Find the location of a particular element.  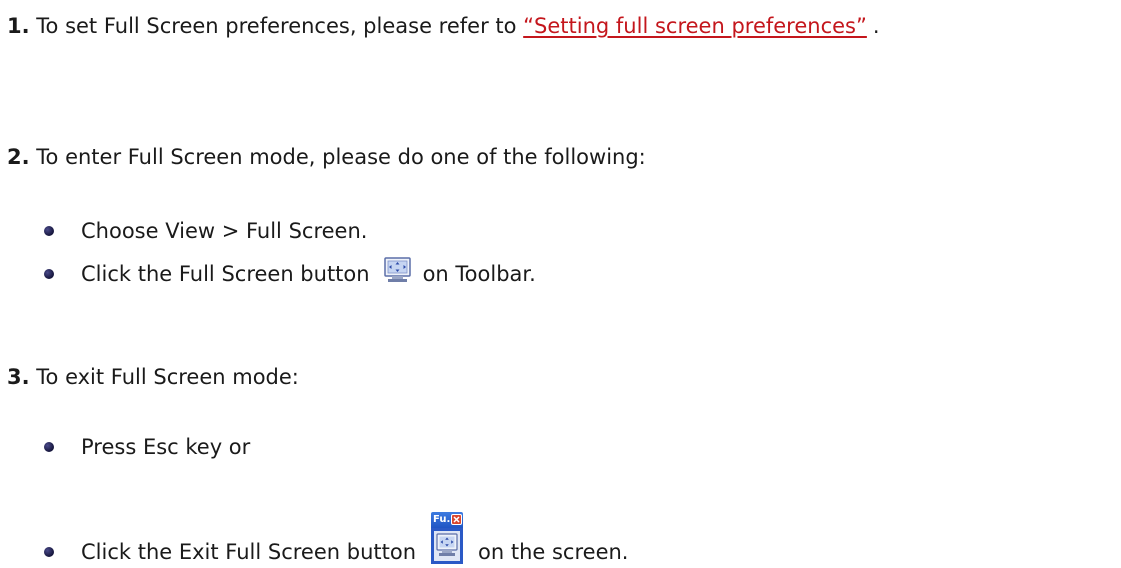

bullet-text: Click the Full Screen button is located at coordinates (225, 273).